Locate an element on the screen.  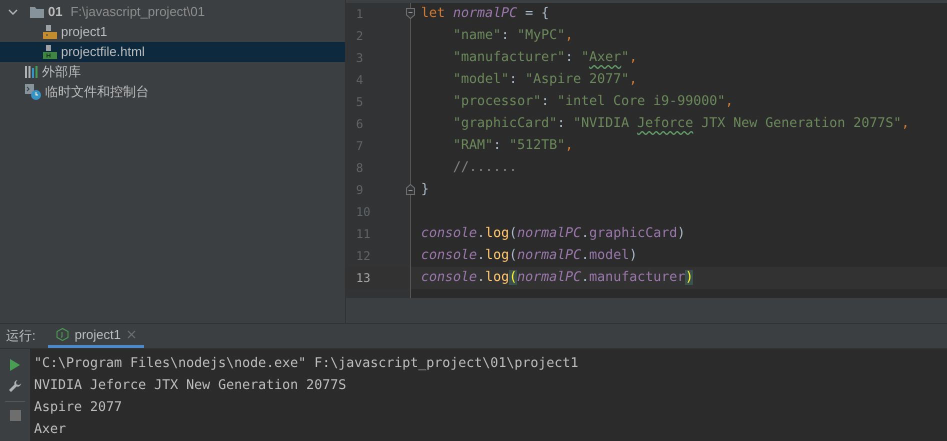
run-label: 运行: is located at coordinates (21, 336).